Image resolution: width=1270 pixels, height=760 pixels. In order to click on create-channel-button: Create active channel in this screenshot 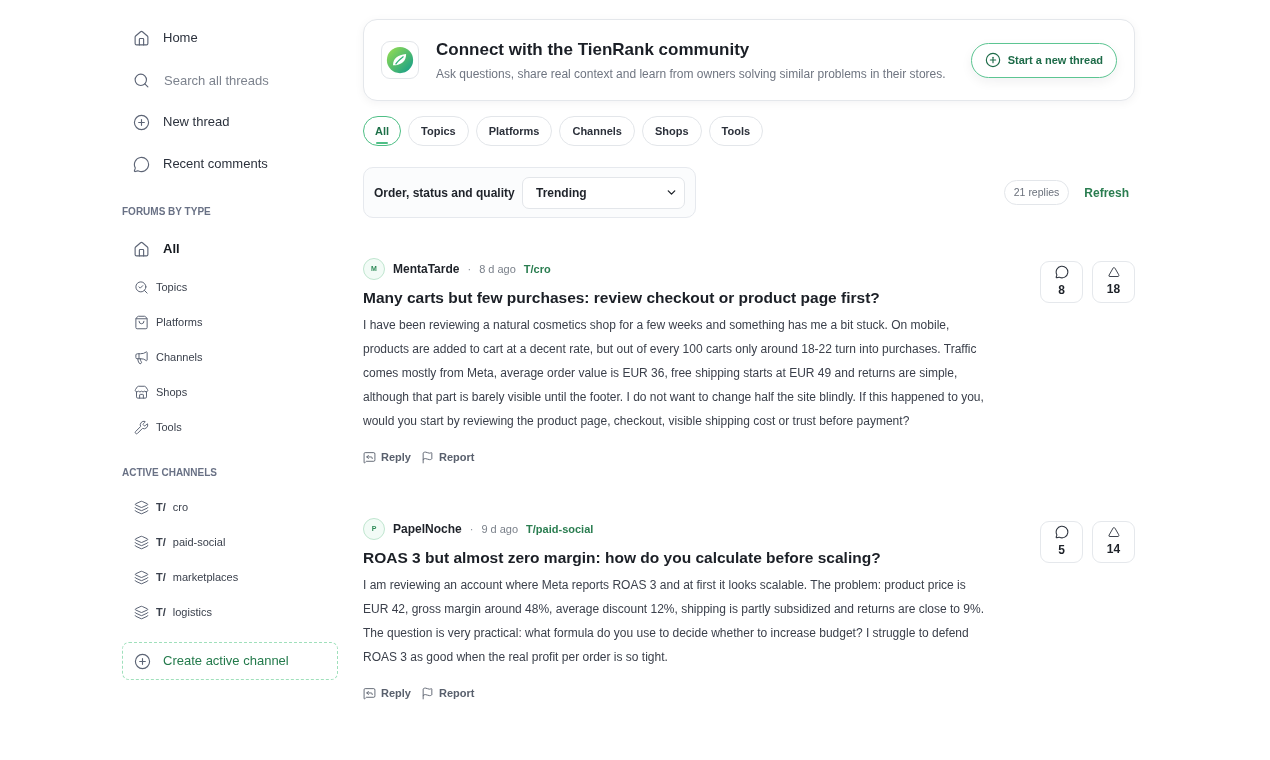, I will do `click(230, 661)`.